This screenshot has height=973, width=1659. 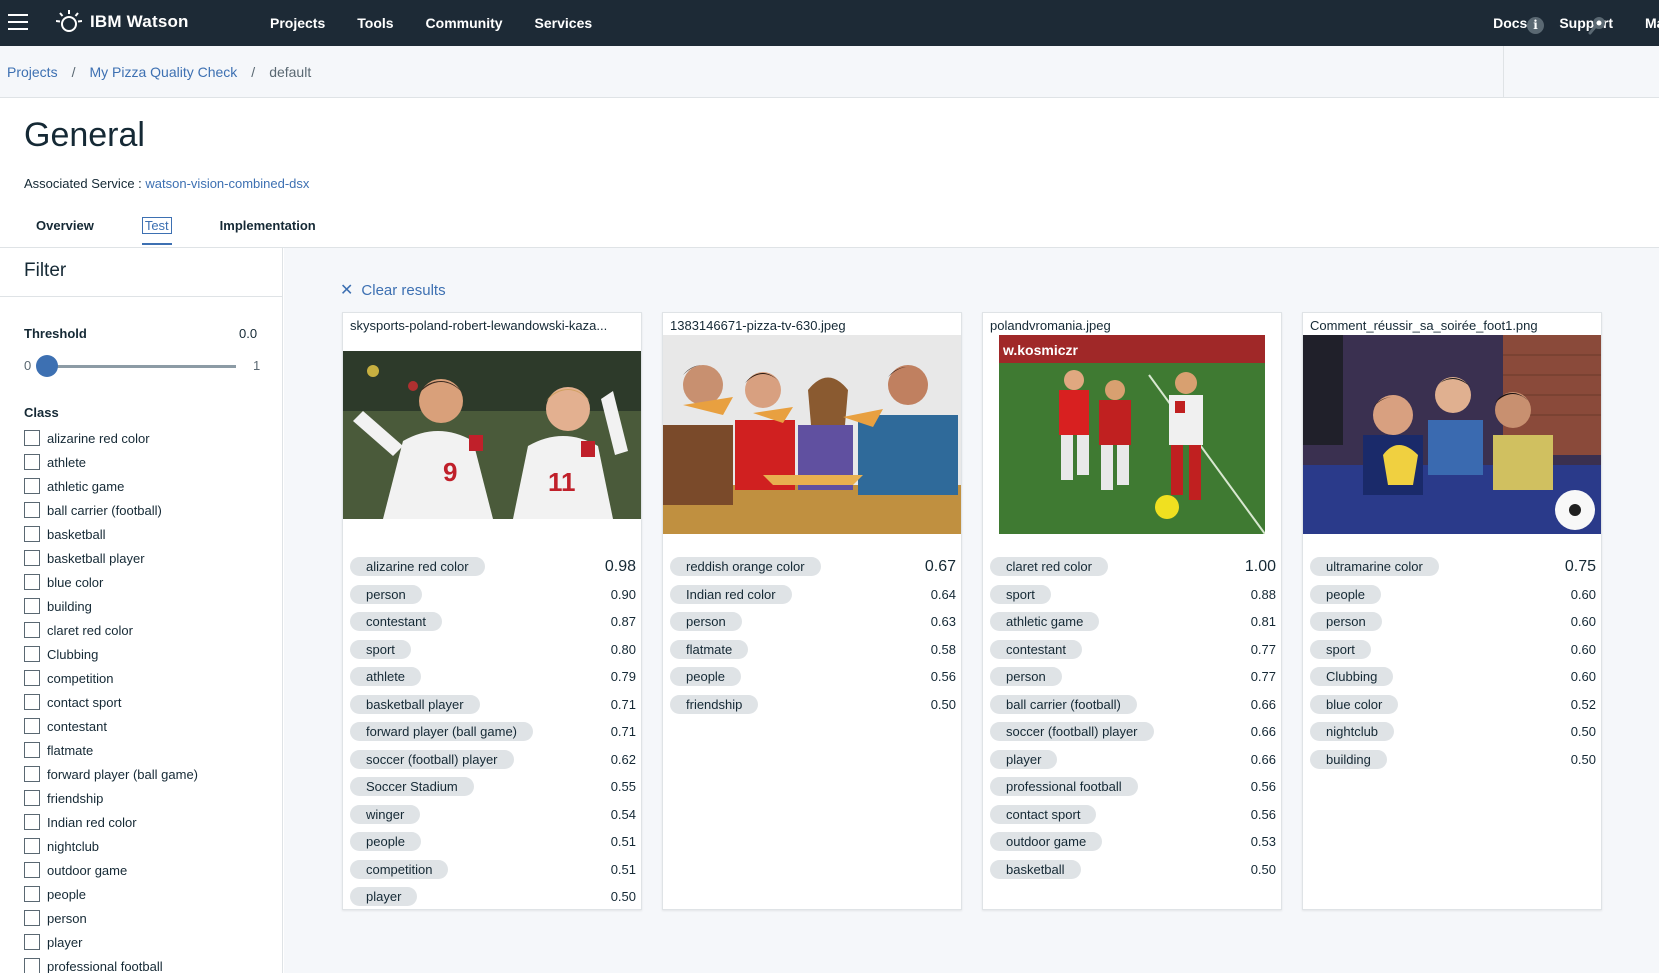 What do you see at coordinates (111, 870) in the screenshot?
I see `class-filter-item: outdoor game` at bounding box center [111, 870].